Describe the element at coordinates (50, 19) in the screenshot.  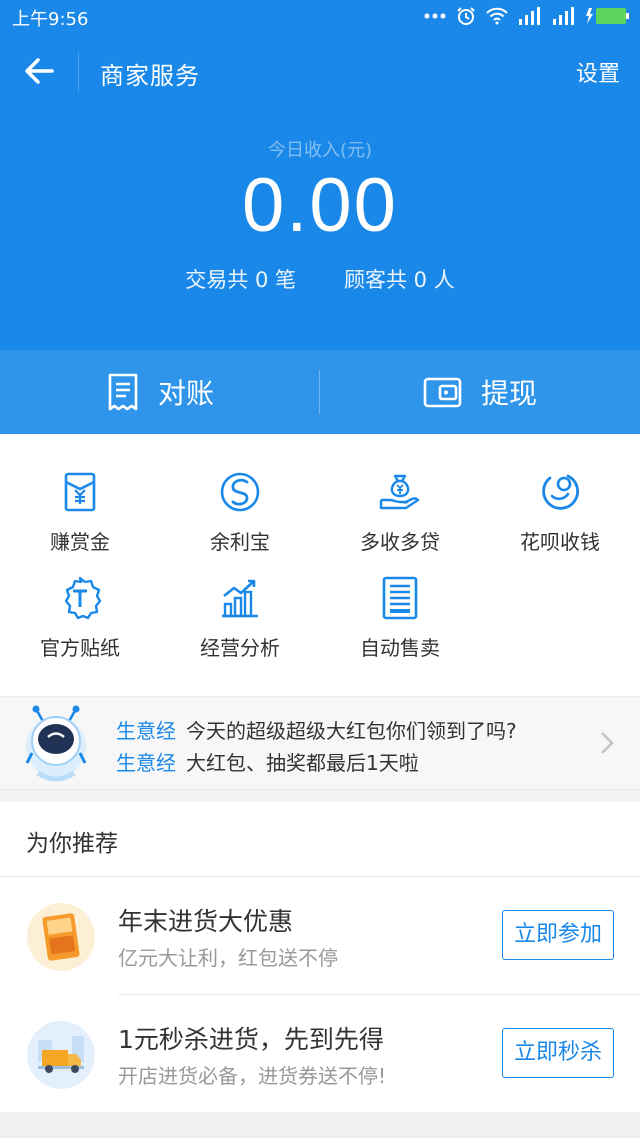
I see `status-time: 上午9:56` at that location.